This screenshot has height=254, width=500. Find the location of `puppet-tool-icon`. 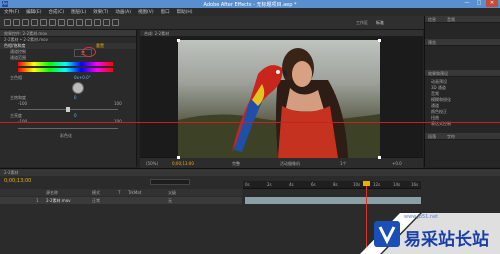

puppet-tool-icon is located at coordinates (115, 22).